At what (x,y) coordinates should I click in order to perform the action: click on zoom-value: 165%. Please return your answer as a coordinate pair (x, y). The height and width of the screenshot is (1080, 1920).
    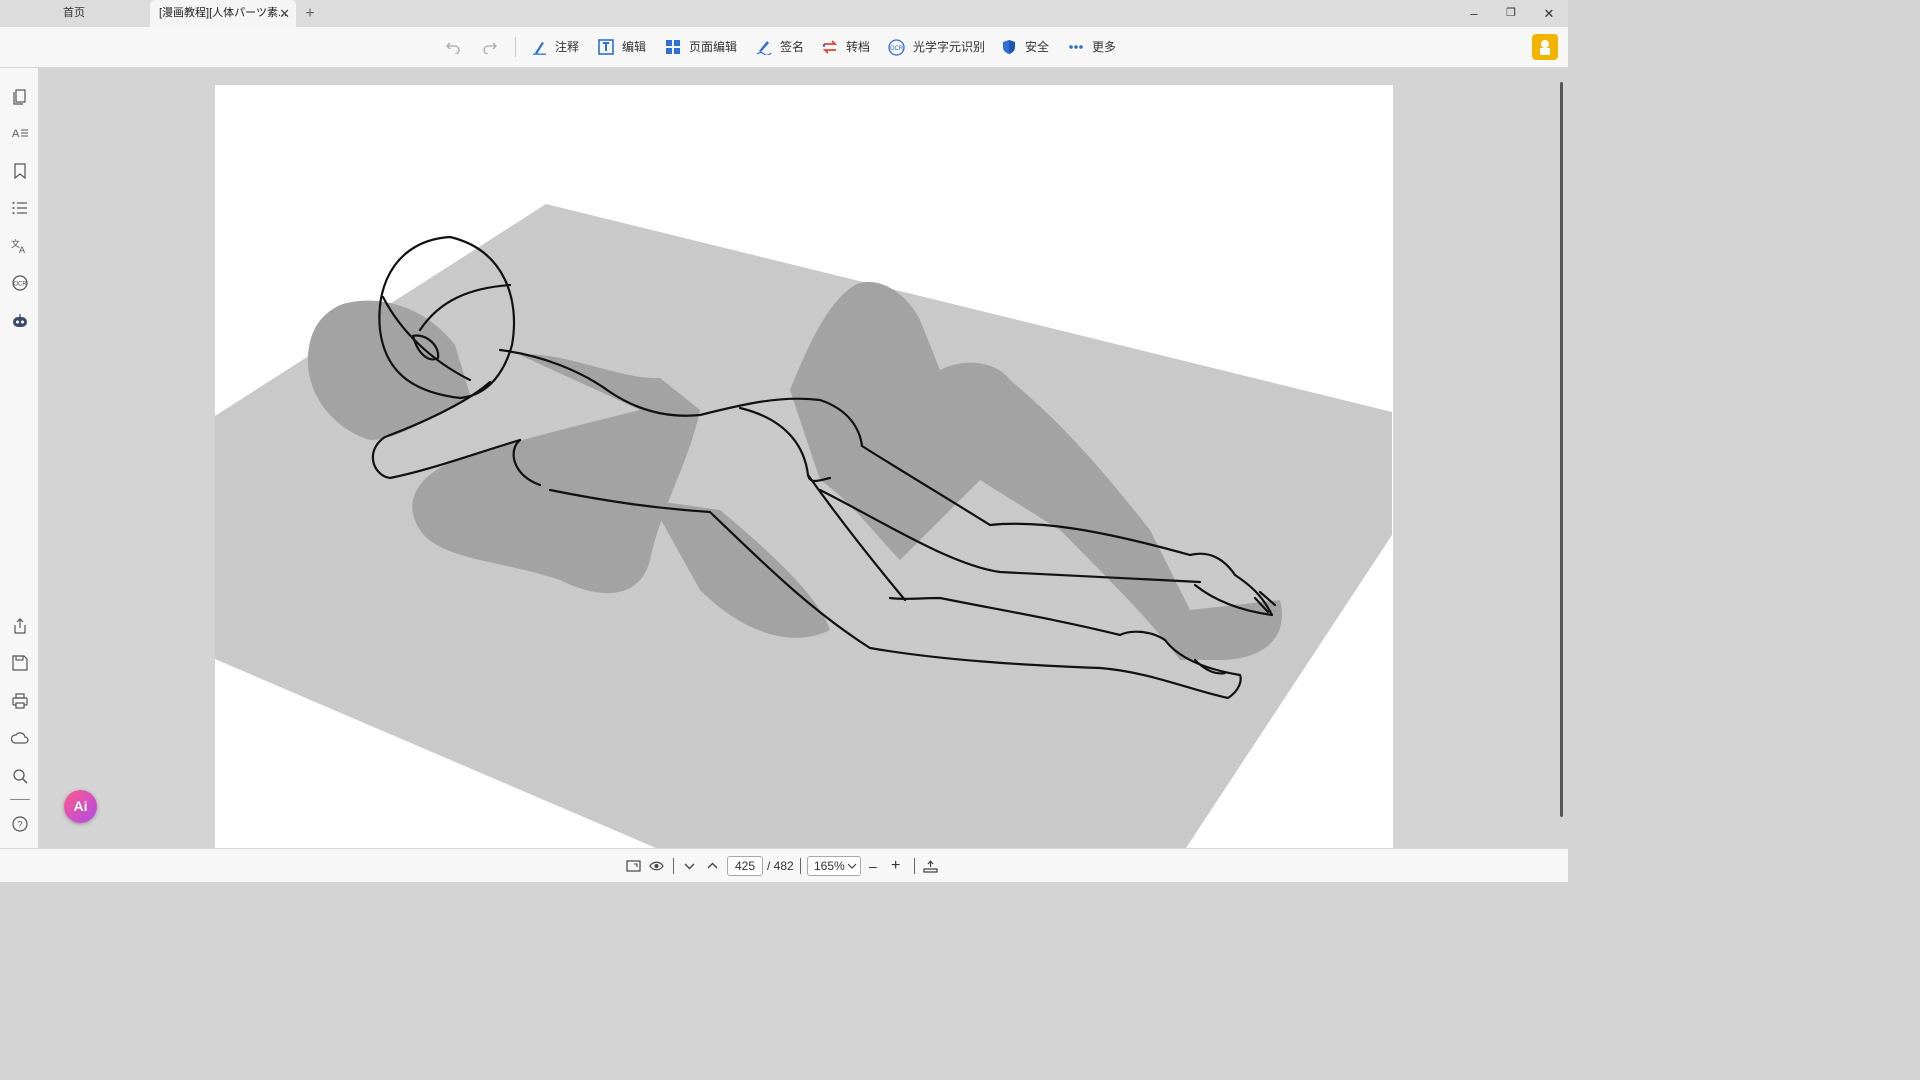
    Looking at the image, I should click on (829, 866).